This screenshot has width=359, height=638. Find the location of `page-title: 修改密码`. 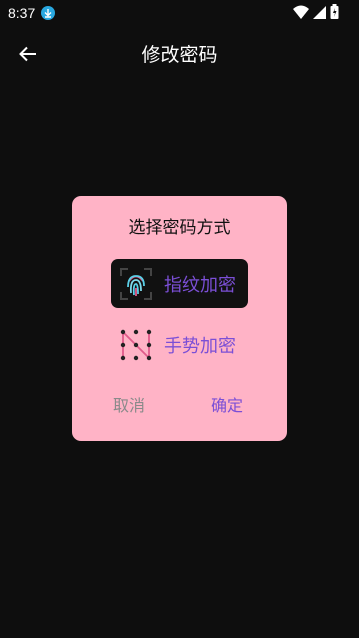

page-title: 修改密码 is located at coordinates (179, 55).